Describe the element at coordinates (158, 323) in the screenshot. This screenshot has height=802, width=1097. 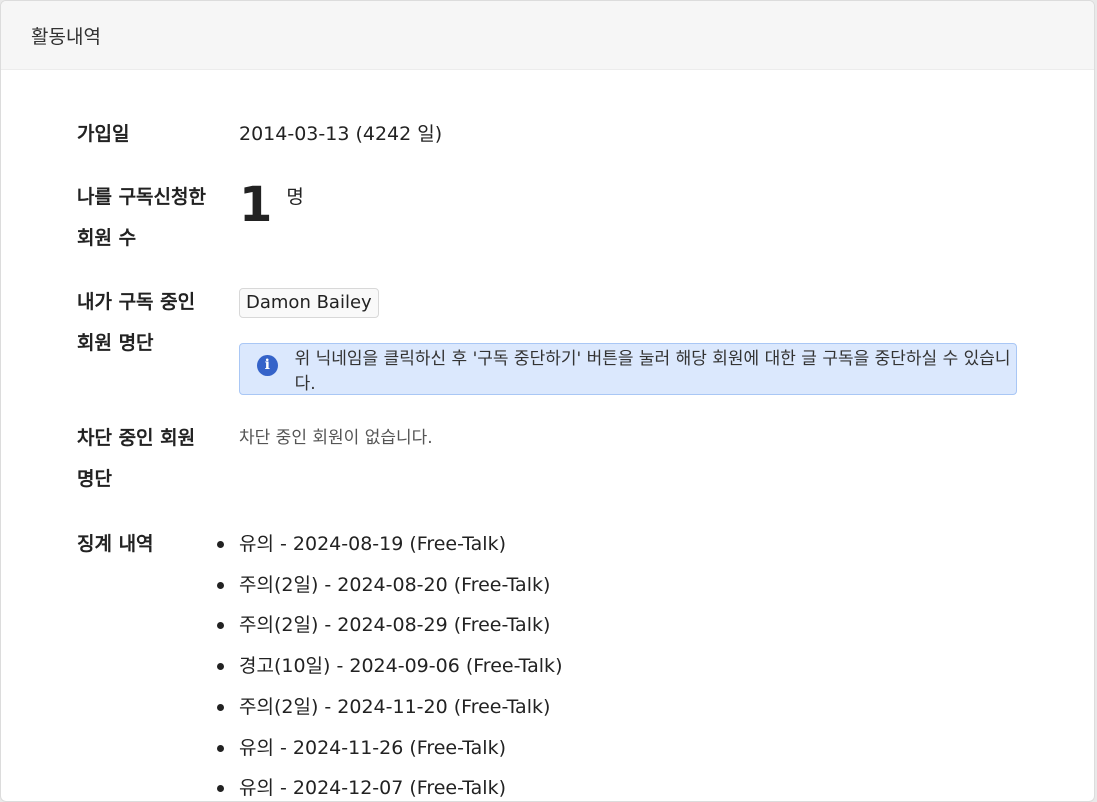
I see `subscribing-label: 내가 구독 중인 회원 명단` at that location.